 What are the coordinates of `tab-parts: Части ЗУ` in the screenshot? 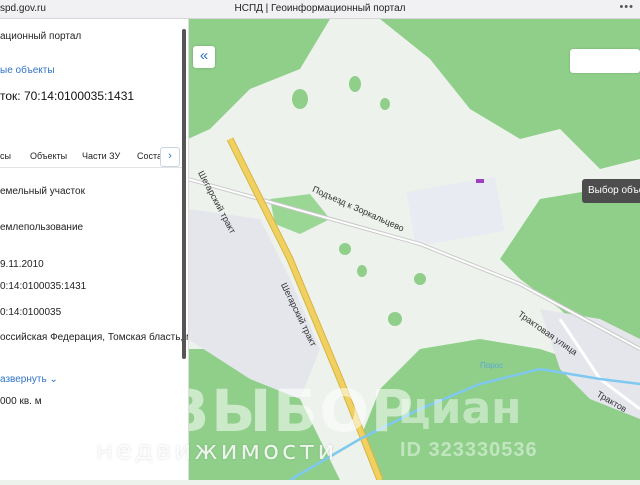 It's located at (101, 156).